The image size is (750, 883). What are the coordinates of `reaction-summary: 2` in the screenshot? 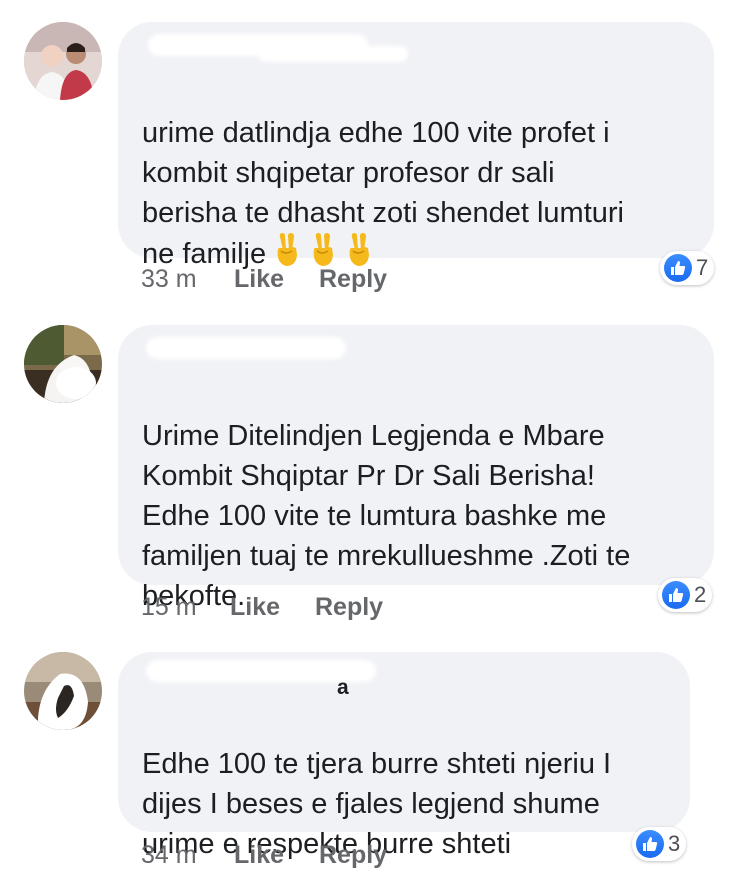 It's located at (685, 595).